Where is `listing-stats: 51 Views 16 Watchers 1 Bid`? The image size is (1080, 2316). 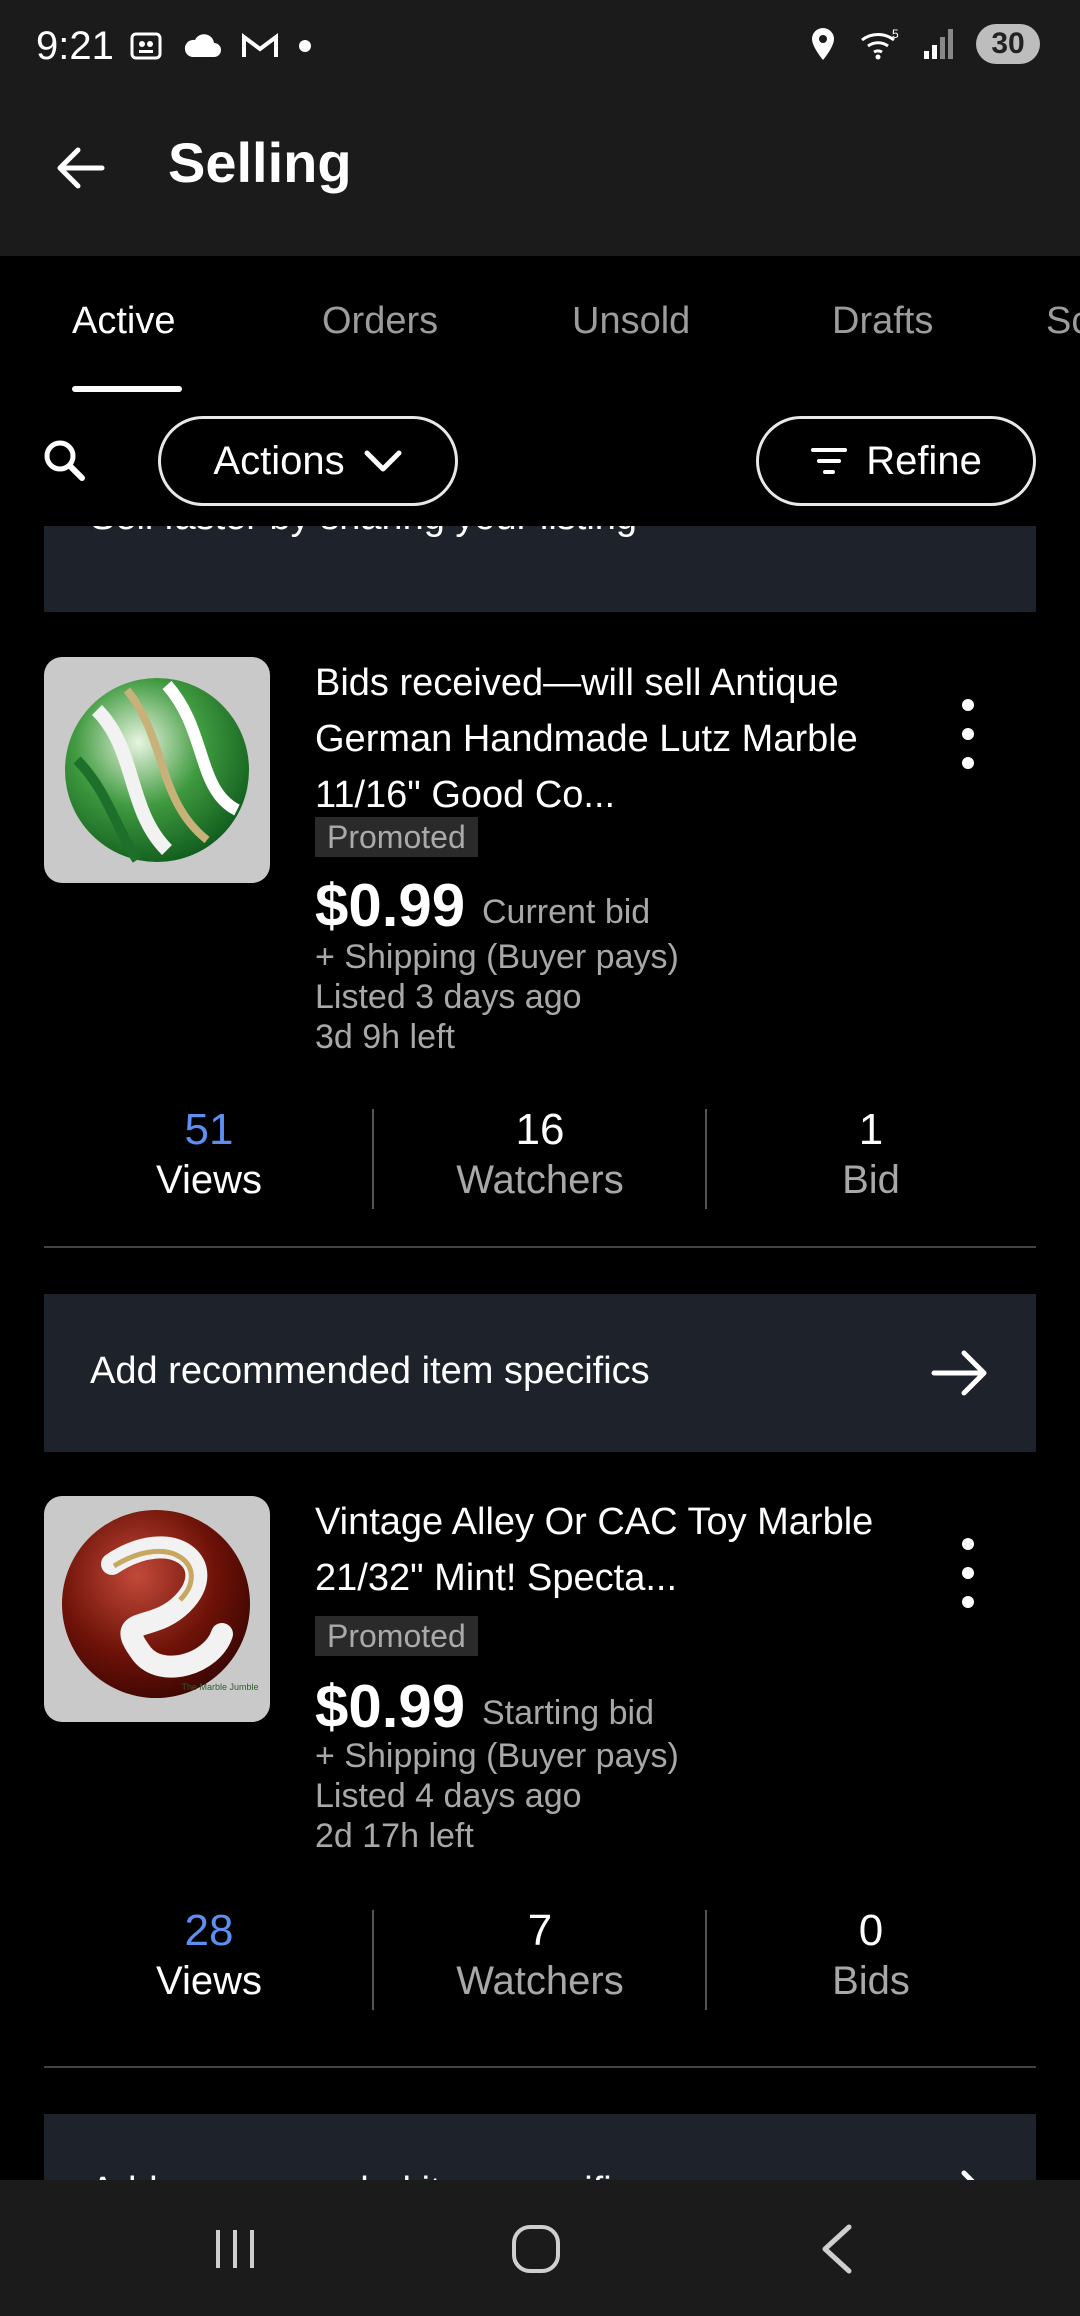
listing-stats: 51 Views 16 Watchers 1 Bid is located at coordinates (540, 1160).